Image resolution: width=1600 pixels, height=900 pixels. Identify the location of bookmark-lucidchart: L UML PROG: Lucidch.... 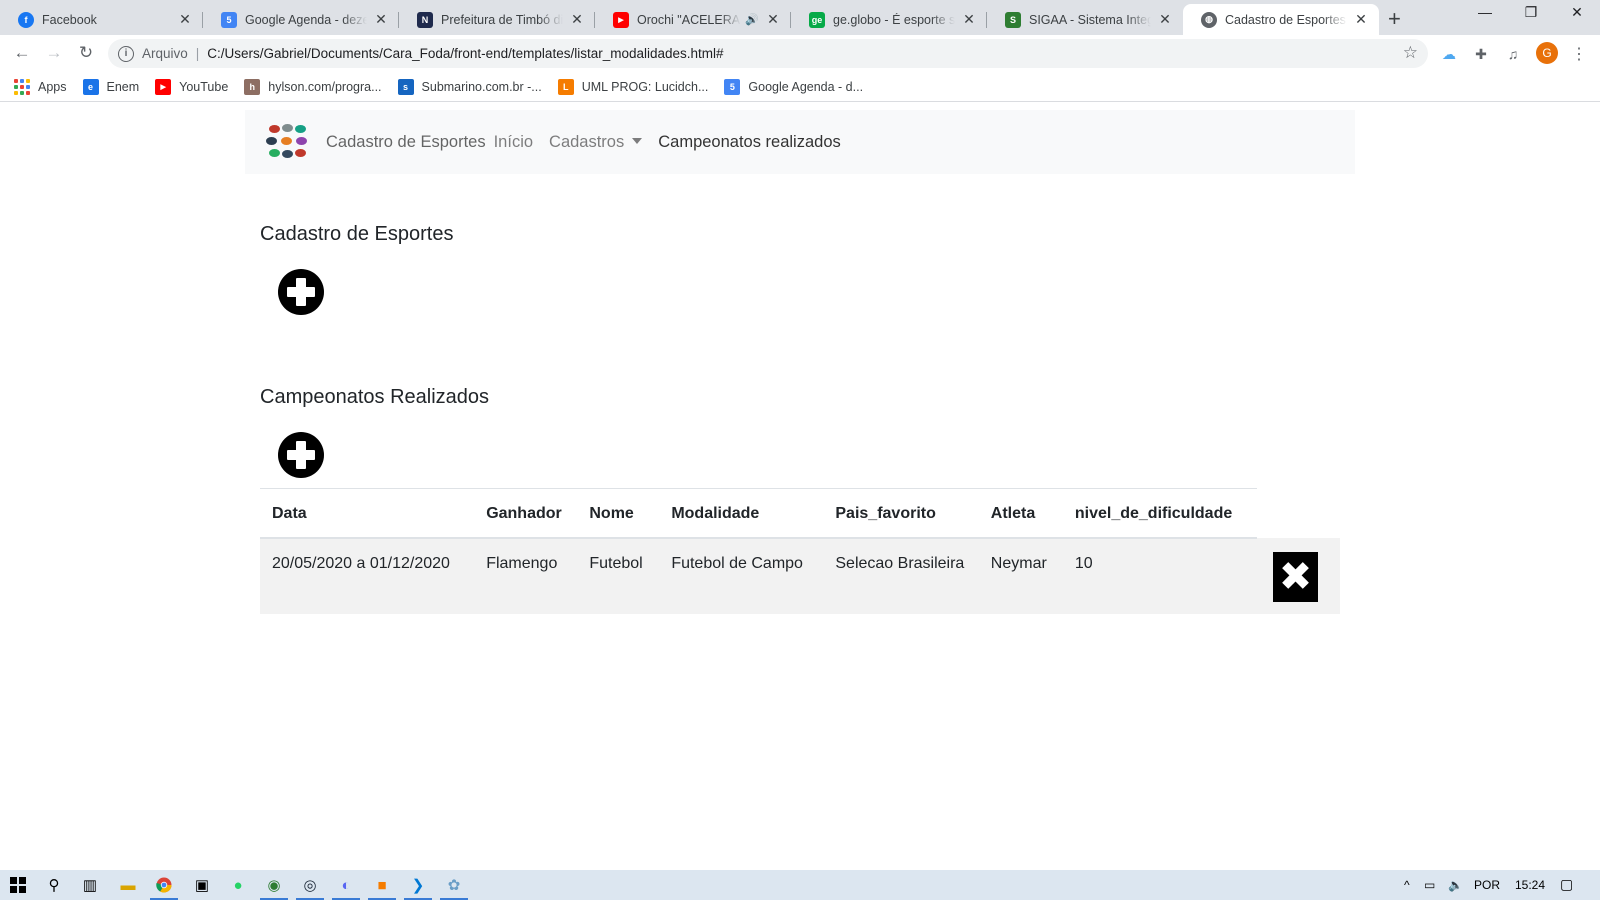
(633, 86).